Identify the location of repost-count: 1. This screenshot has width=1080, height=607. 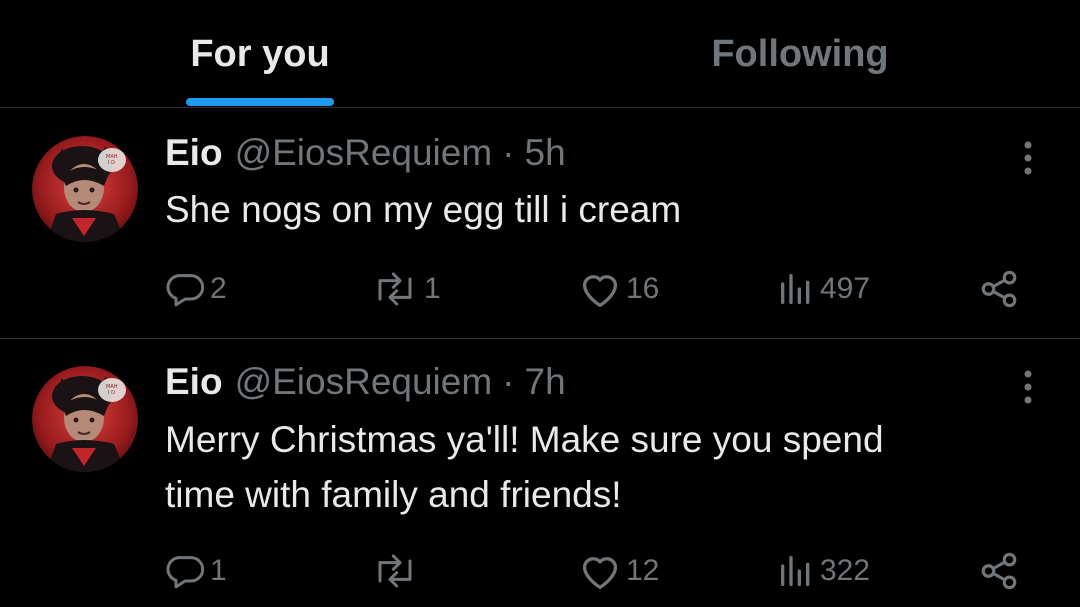
(432, 288).